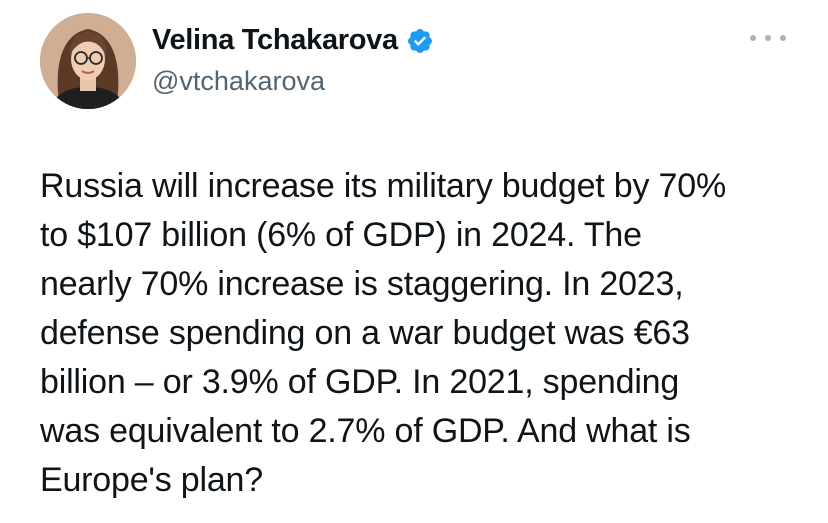 The image size is (828, 523). I want to click on author-name-row: Velina Tchakarova, so click(293, 40).